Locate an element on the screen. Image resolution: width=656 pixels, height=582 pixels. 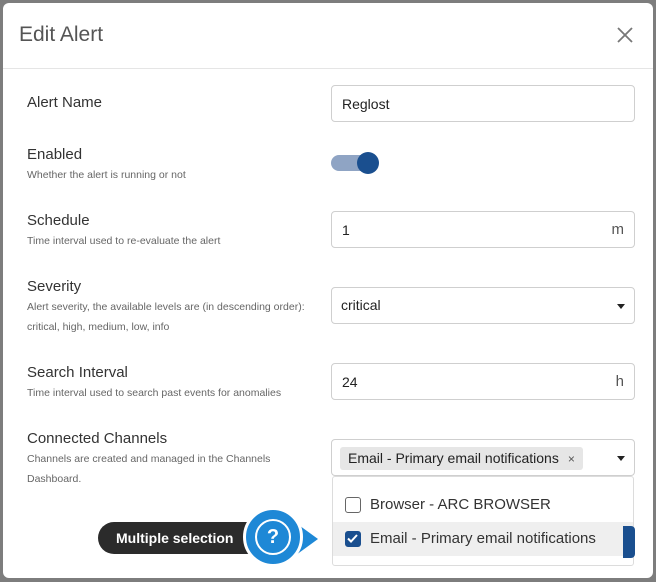
severity-select: critical is located at coordinates (483, 305).